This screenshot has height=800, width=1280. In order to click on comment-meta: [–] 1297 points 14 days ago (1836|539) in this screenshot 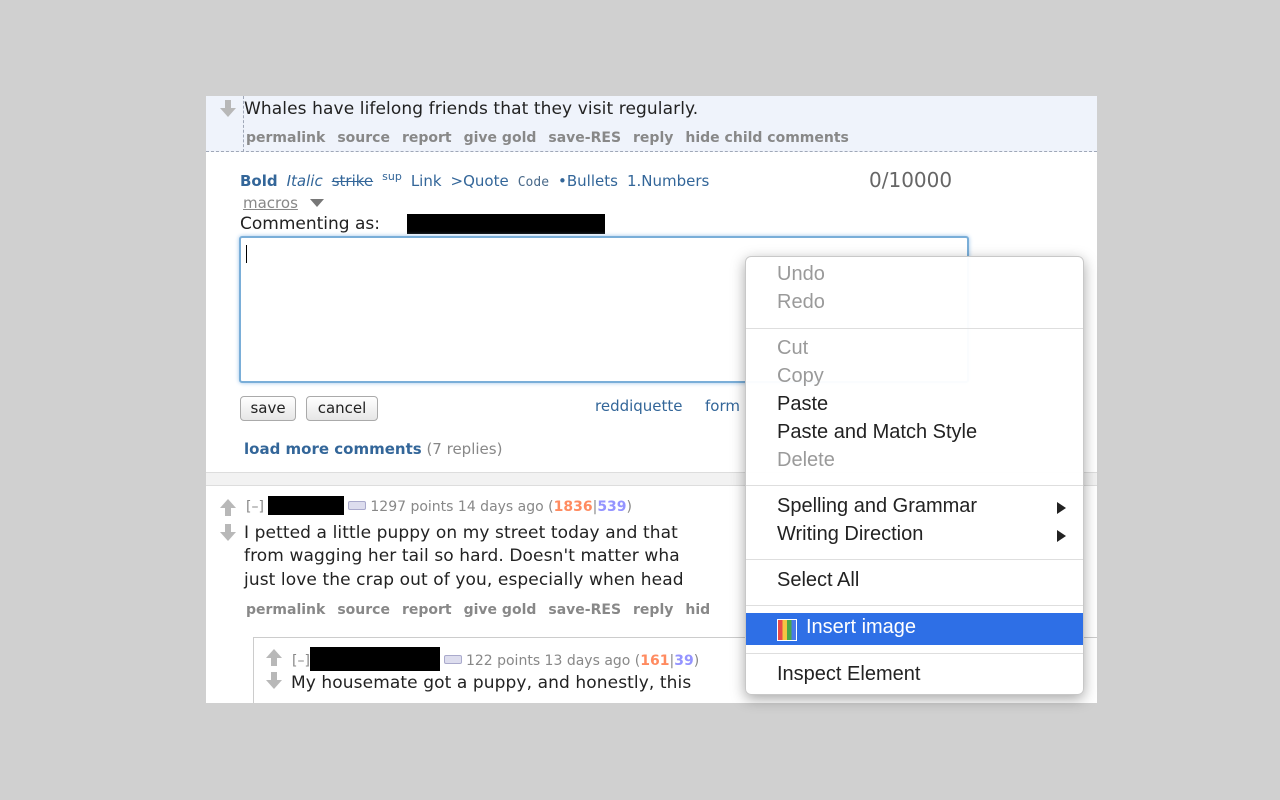, I will do `click(439, 505)`.